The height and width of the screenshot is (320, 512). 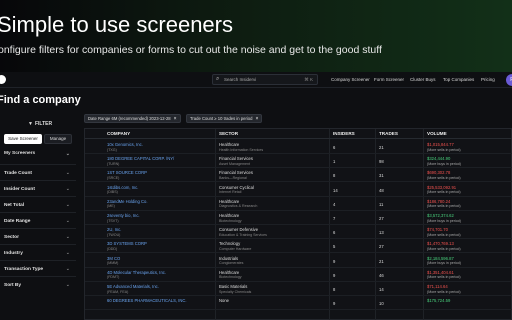 What do you see at coordinates (439, 301) in the screenshot?
I see `volume-cell: $175,724.59` at bounding box center [439, 301].